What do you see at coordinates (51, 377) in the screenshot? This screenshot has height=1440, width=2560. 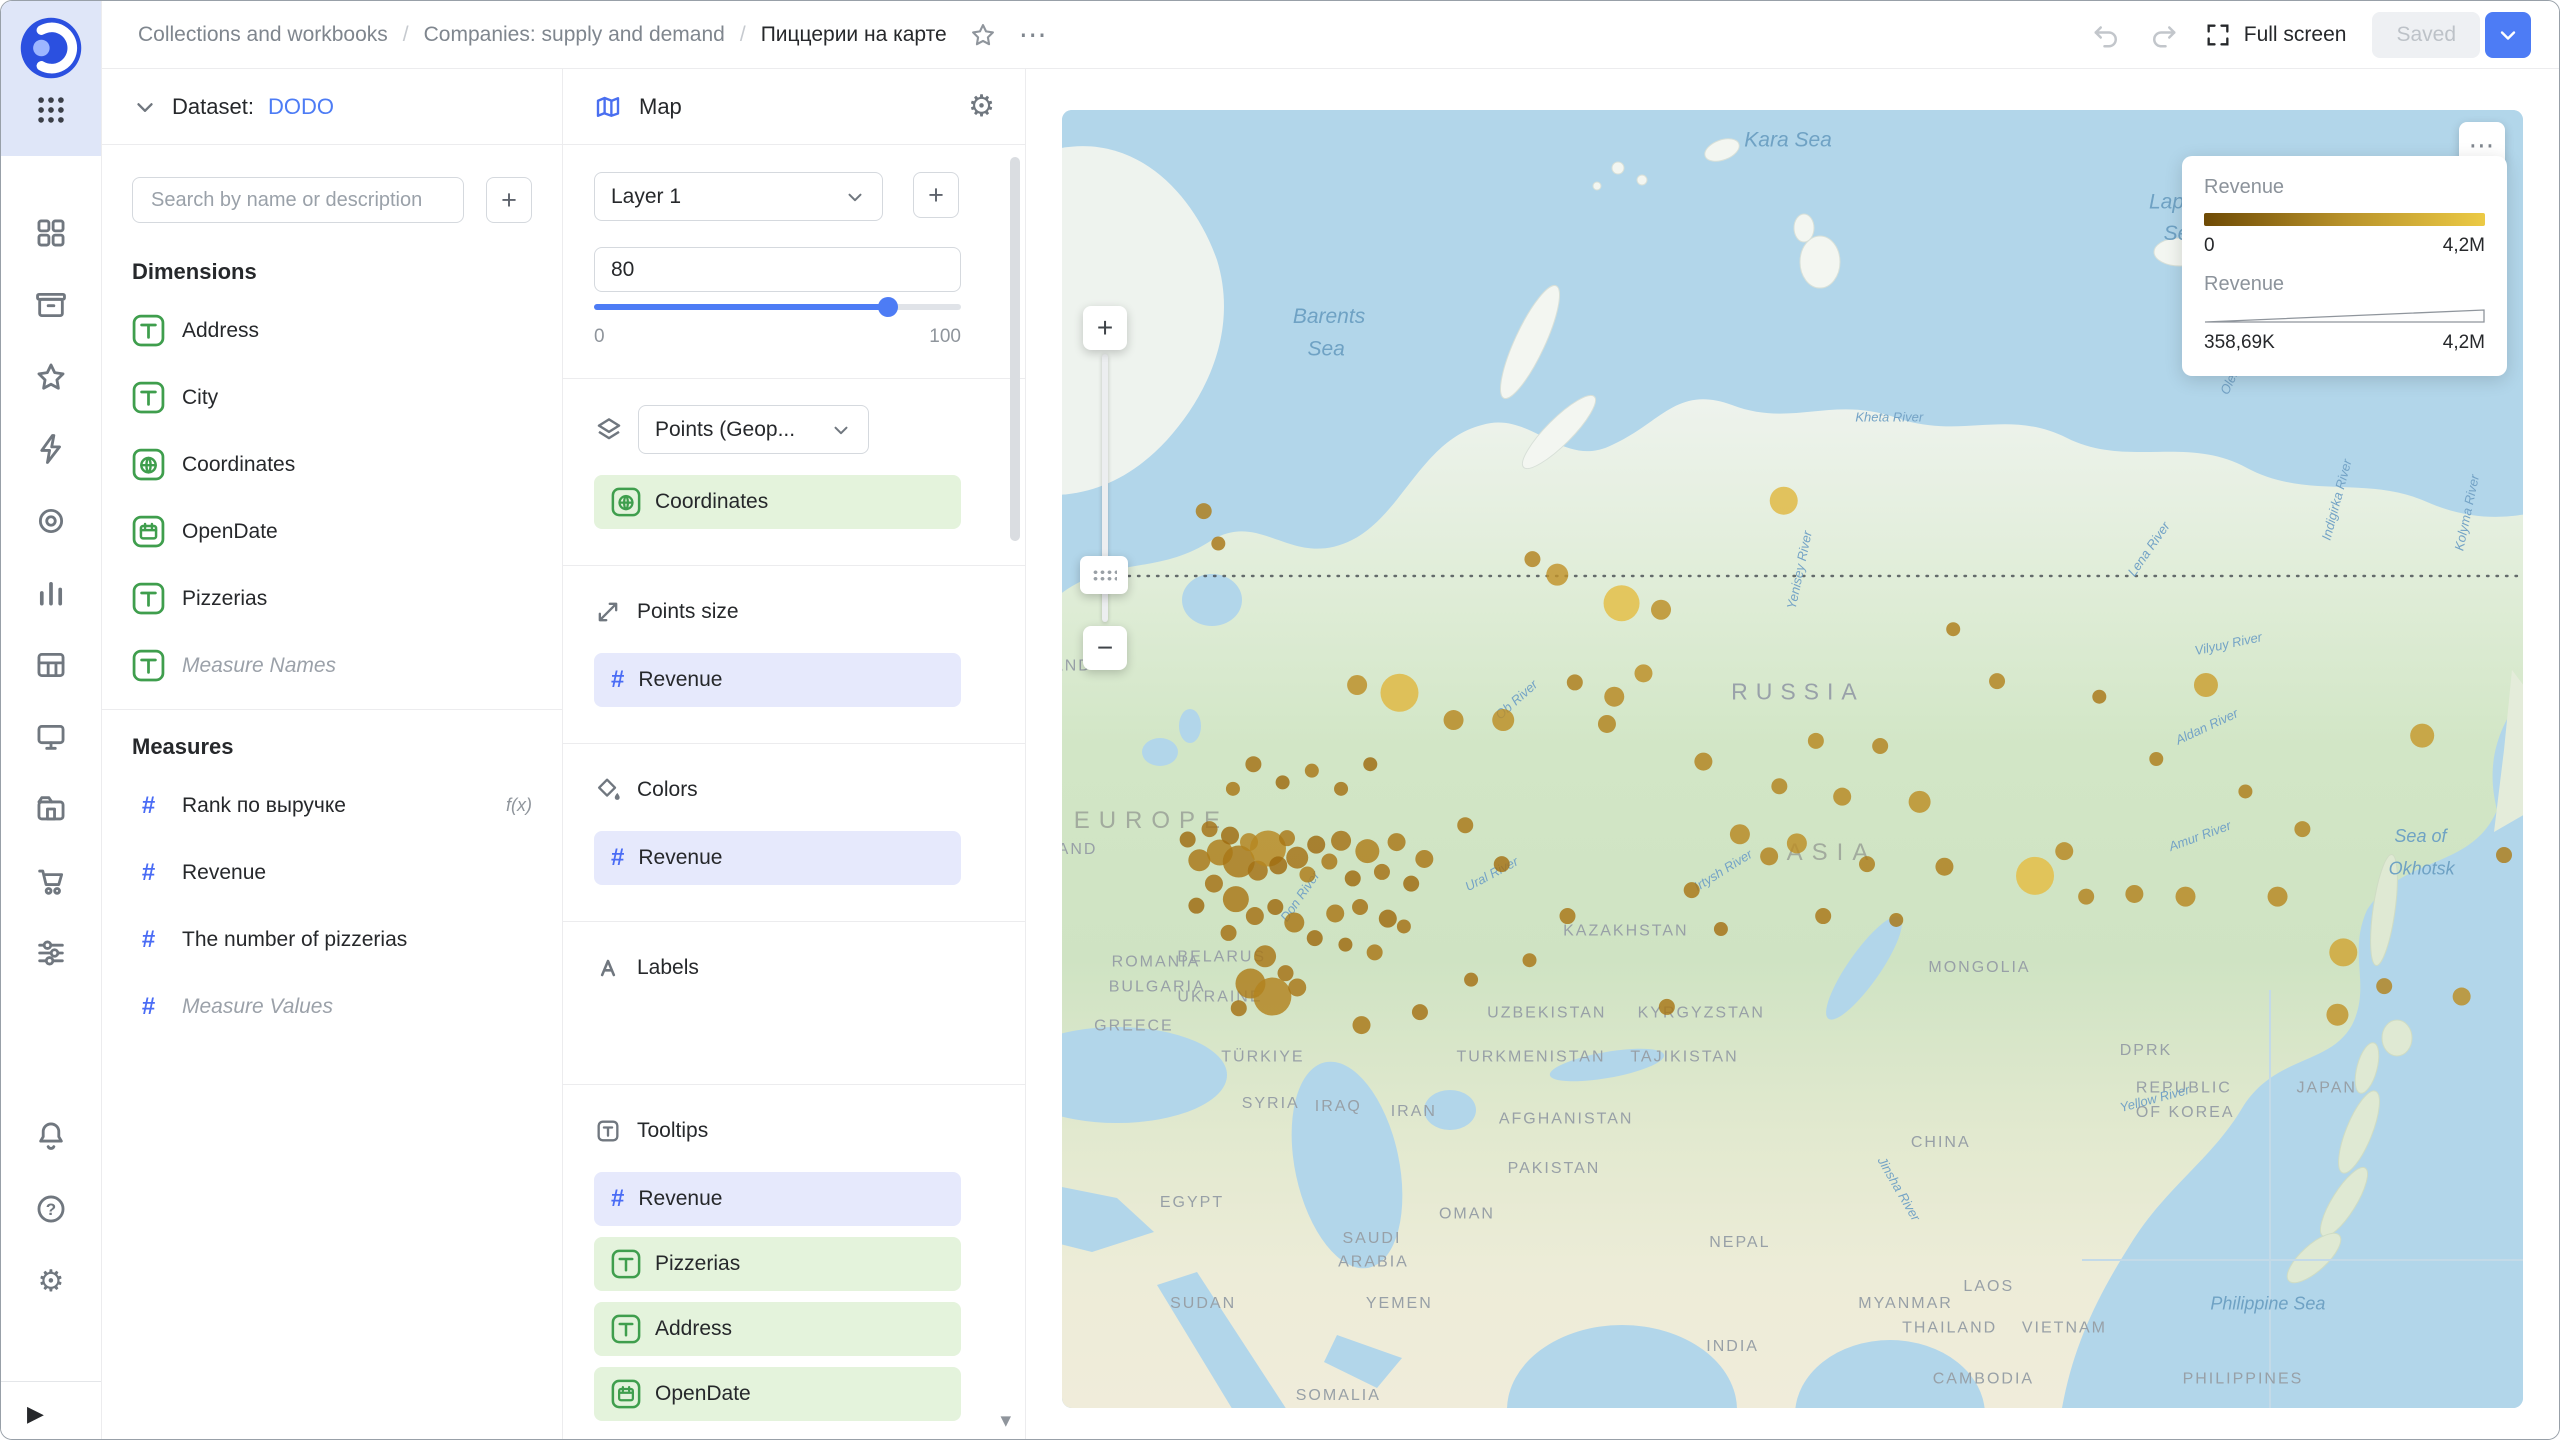 I see `rail-favorites-button` at bounding box center [51, 377].